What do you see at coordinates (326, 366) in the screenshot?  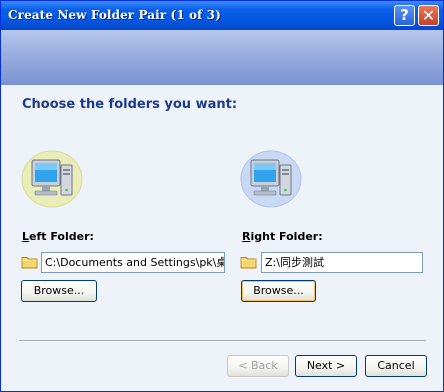 I see `next-button: Next >` at bounding box center [326, 366].